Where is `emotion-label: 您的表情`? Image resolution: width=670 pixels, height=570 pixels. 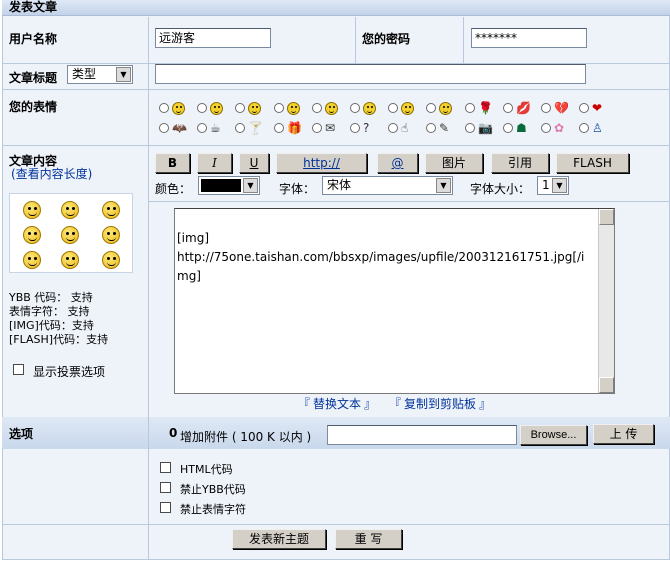
emotion-label: 您的表情 is located at coordinates (33, 107).